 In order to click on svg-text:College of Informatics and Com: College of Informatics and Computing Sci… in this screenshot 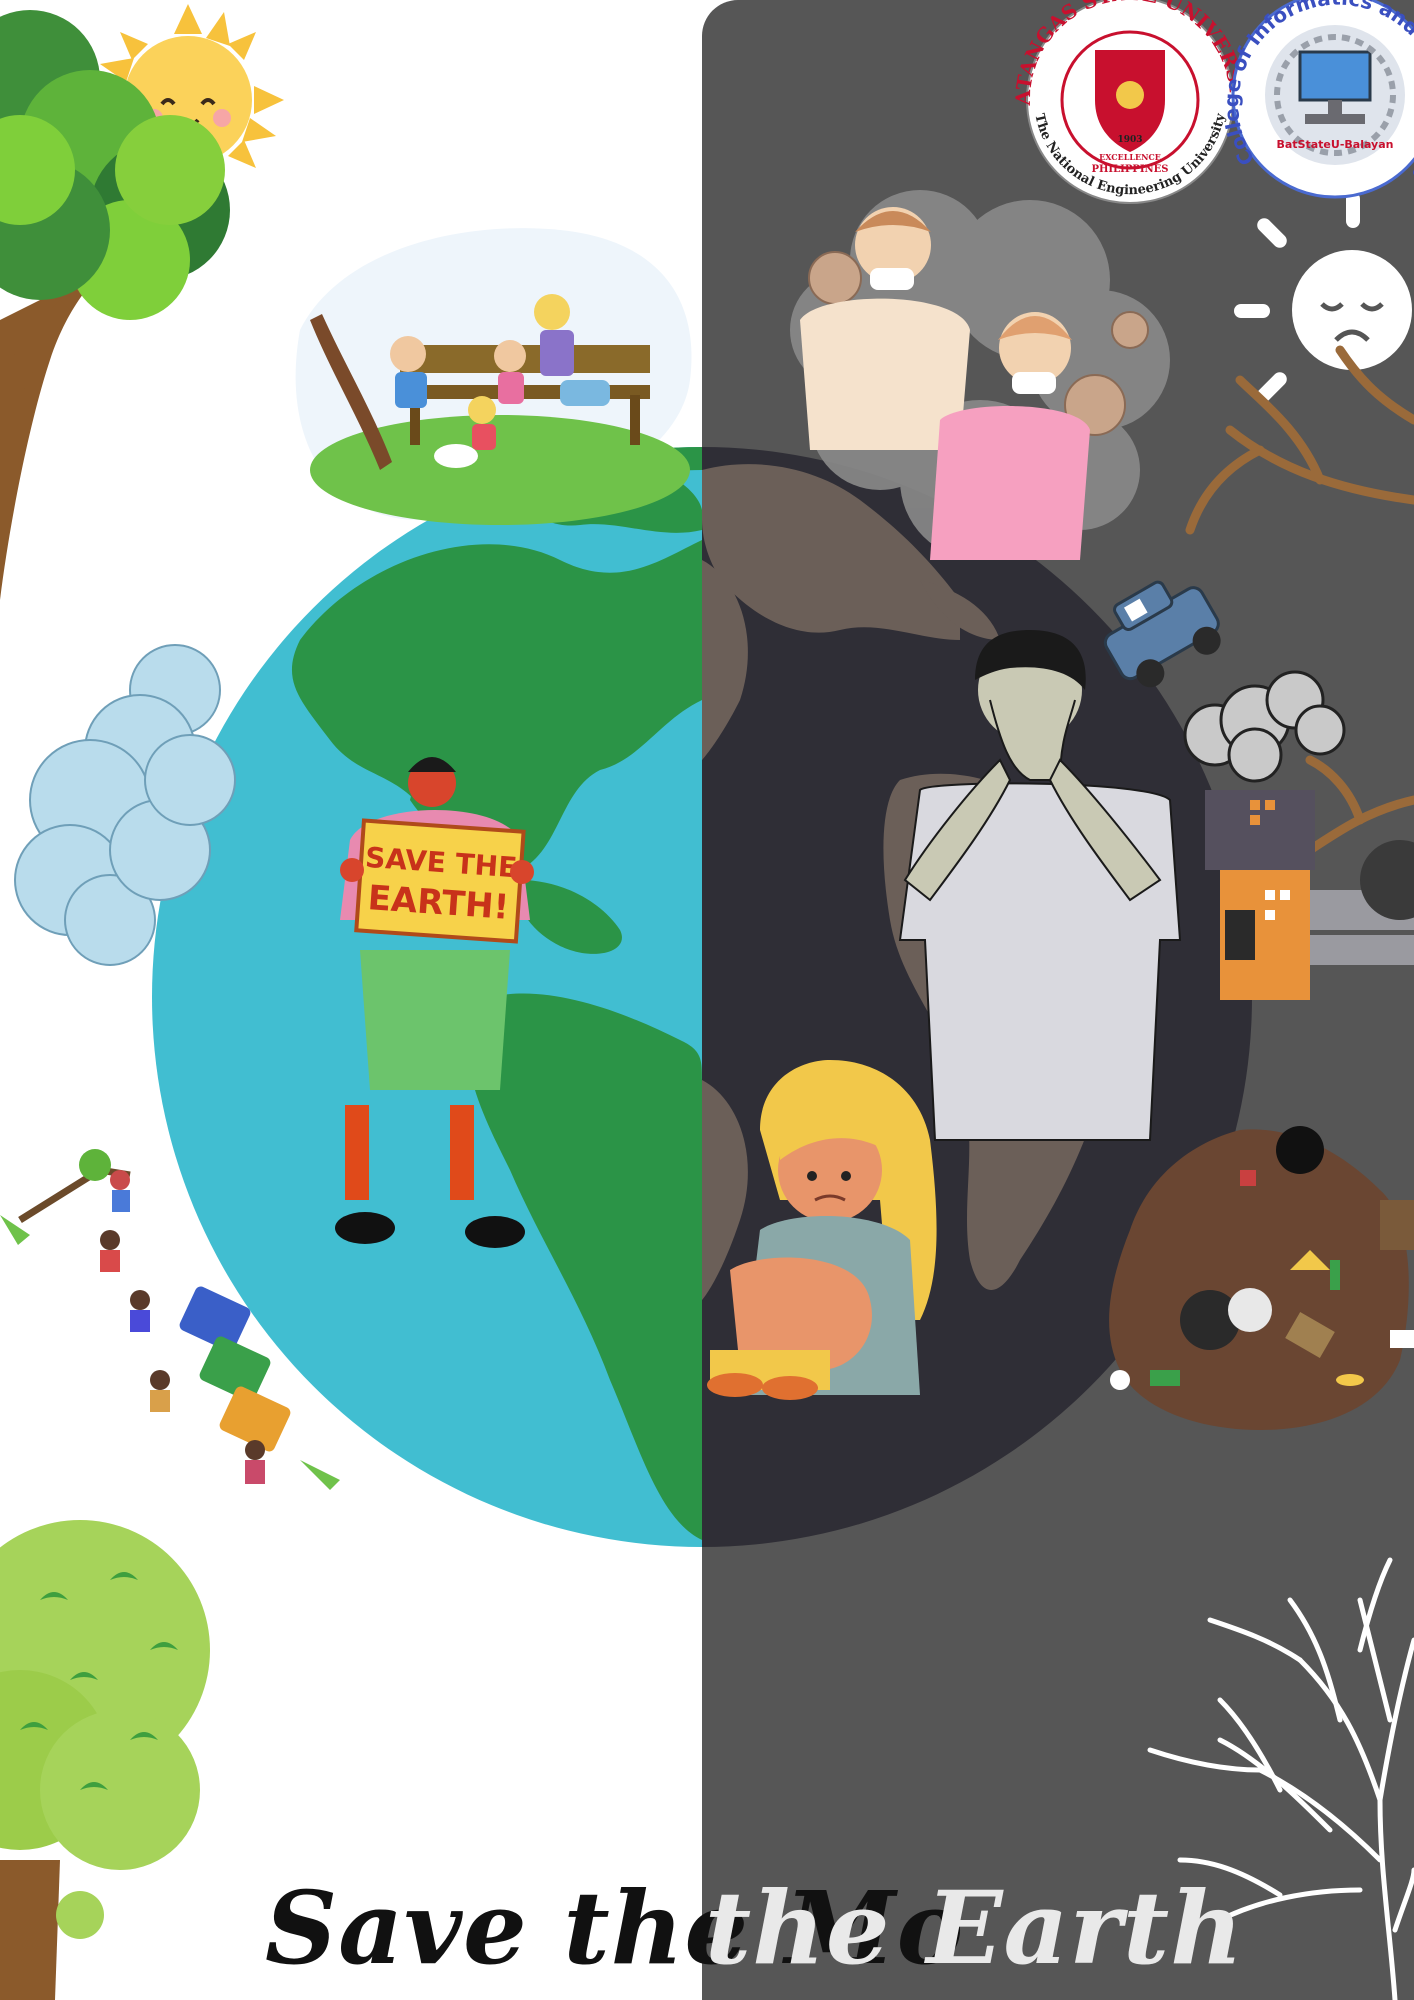, I will do `click(707, 93)`.